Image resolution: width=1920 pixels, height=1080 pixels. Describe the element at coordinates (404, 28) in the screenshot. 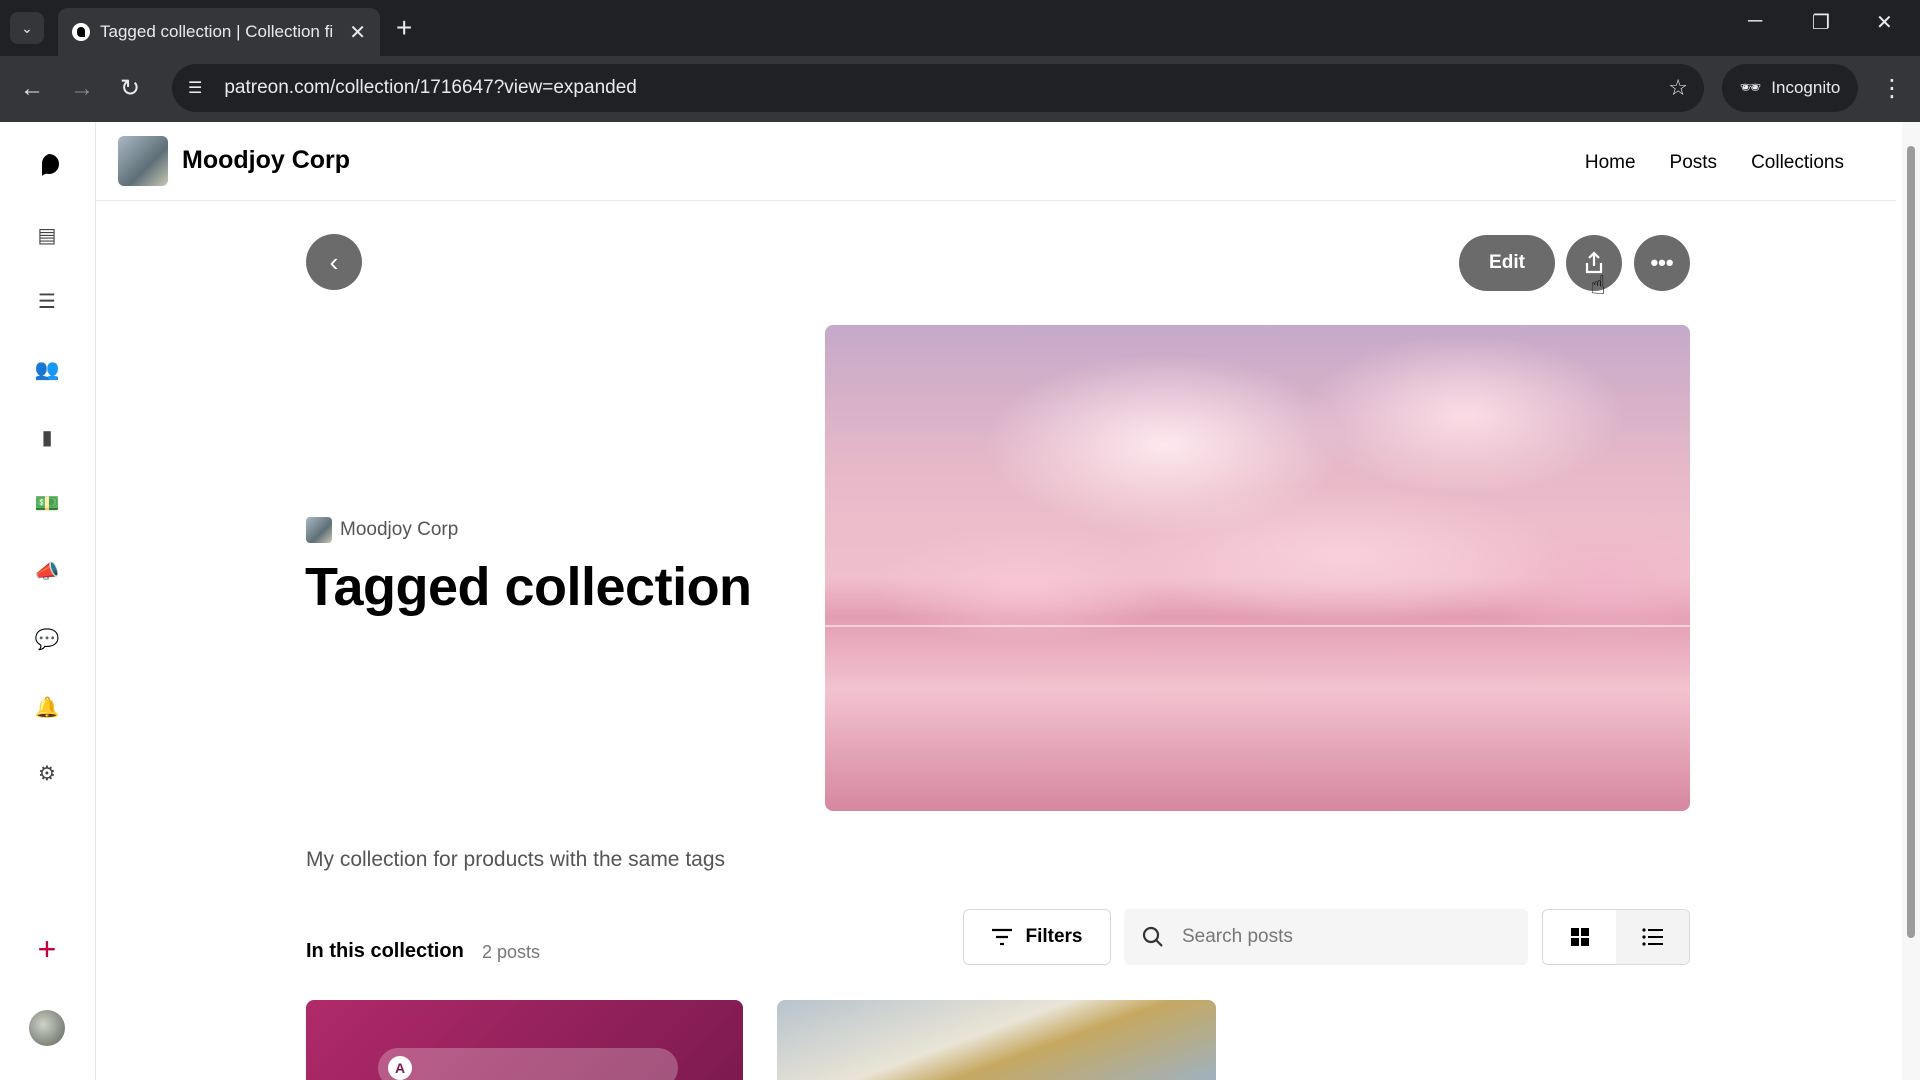

I see `new-tab-button: +` at that location.